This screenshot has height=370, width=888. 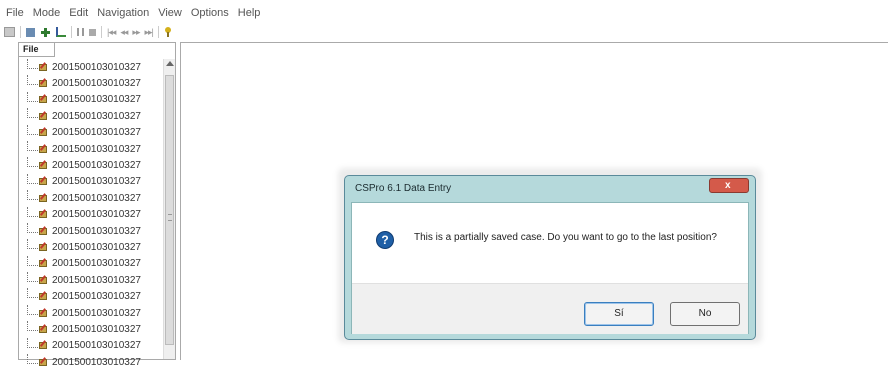 I want to click on menu-mode: Mode, so click(x=47, y=13).